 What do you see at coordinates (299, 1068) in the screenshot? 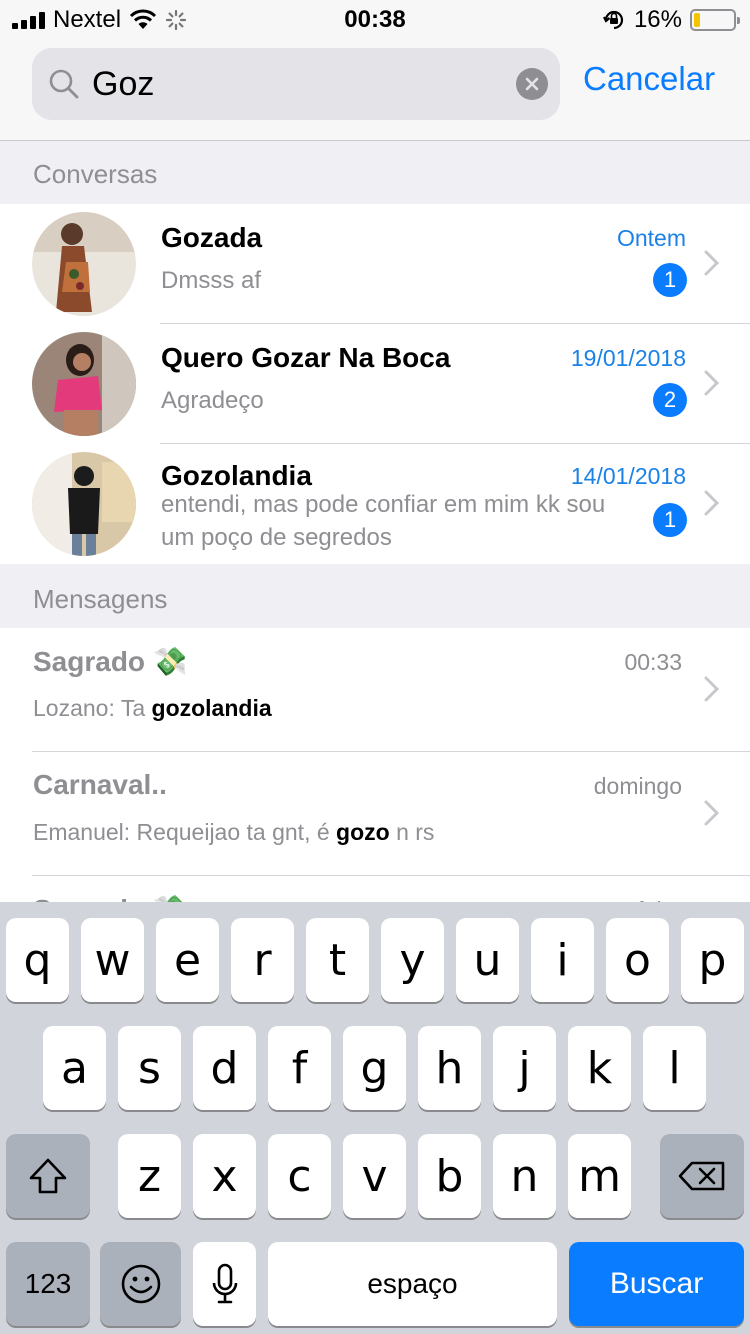
I see `key-f: f` at bounding box center [299, 1068].